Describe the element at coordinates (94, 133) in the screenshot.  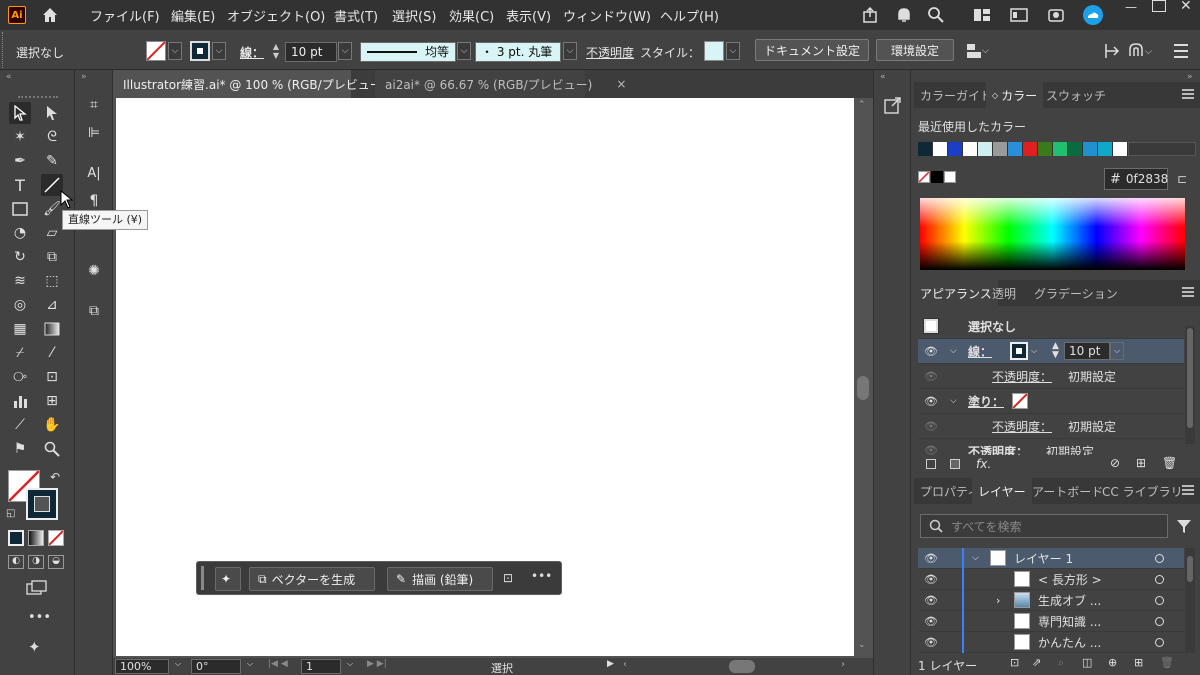
I see `align-panel-icon: ⊫` at that location.